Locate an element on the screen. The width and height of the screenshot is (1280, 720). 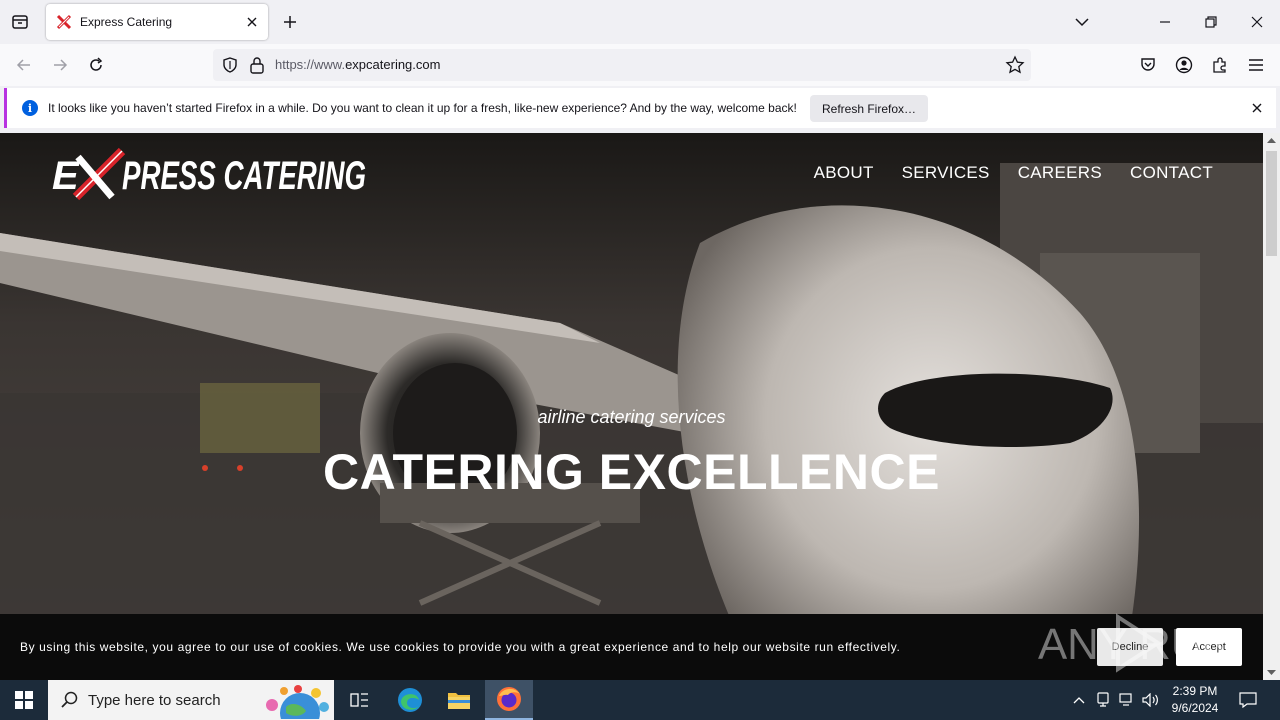
tab-close-icon is located at coordinates (252, 22).